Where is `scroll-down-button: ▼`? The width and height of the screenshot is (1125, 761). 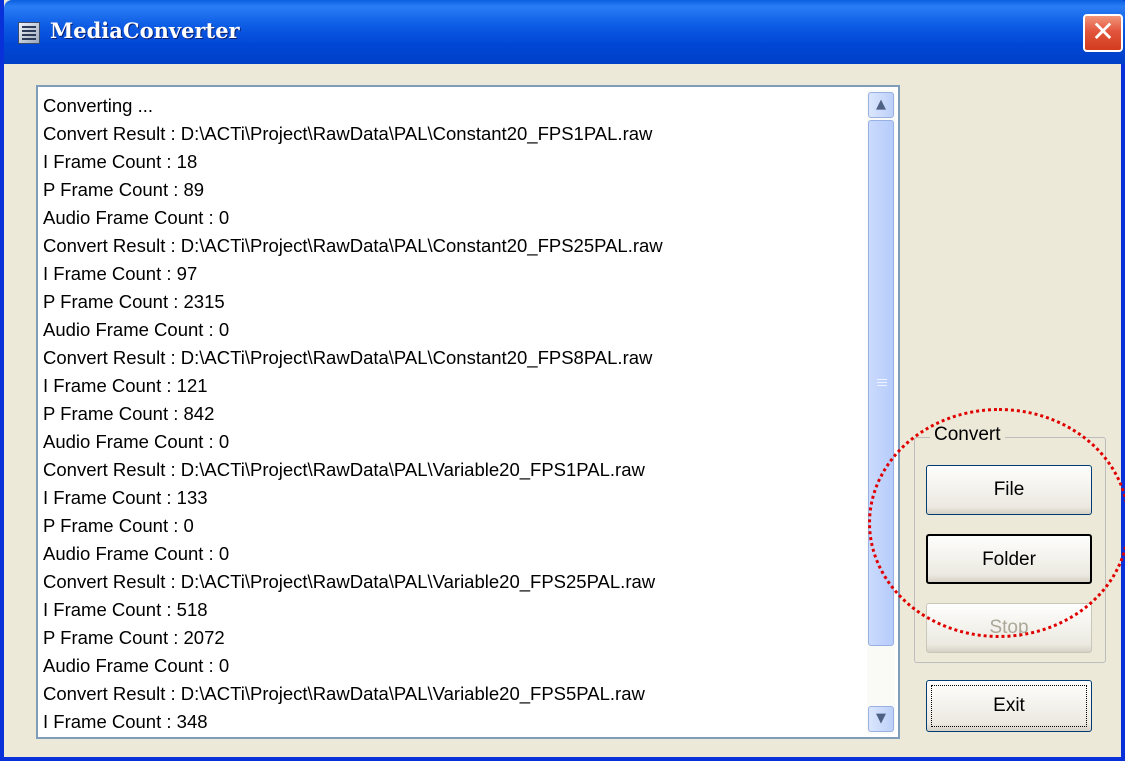
scroll-down-button: ▼ is located at coordinates (881, 719).